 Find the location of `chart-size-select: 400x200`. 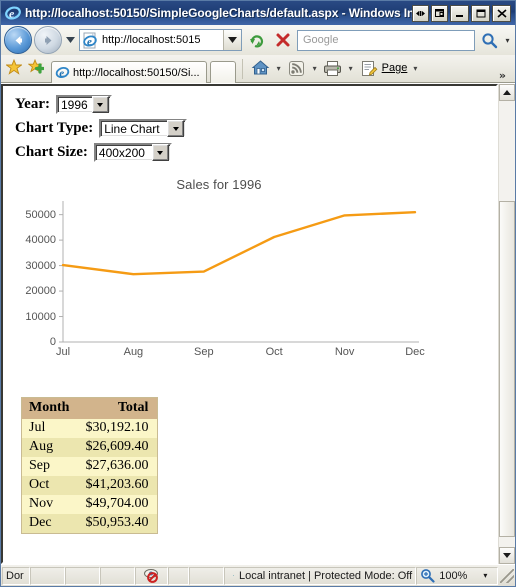

chart-size-select: 400x200 is located at coordinates (132, 152).